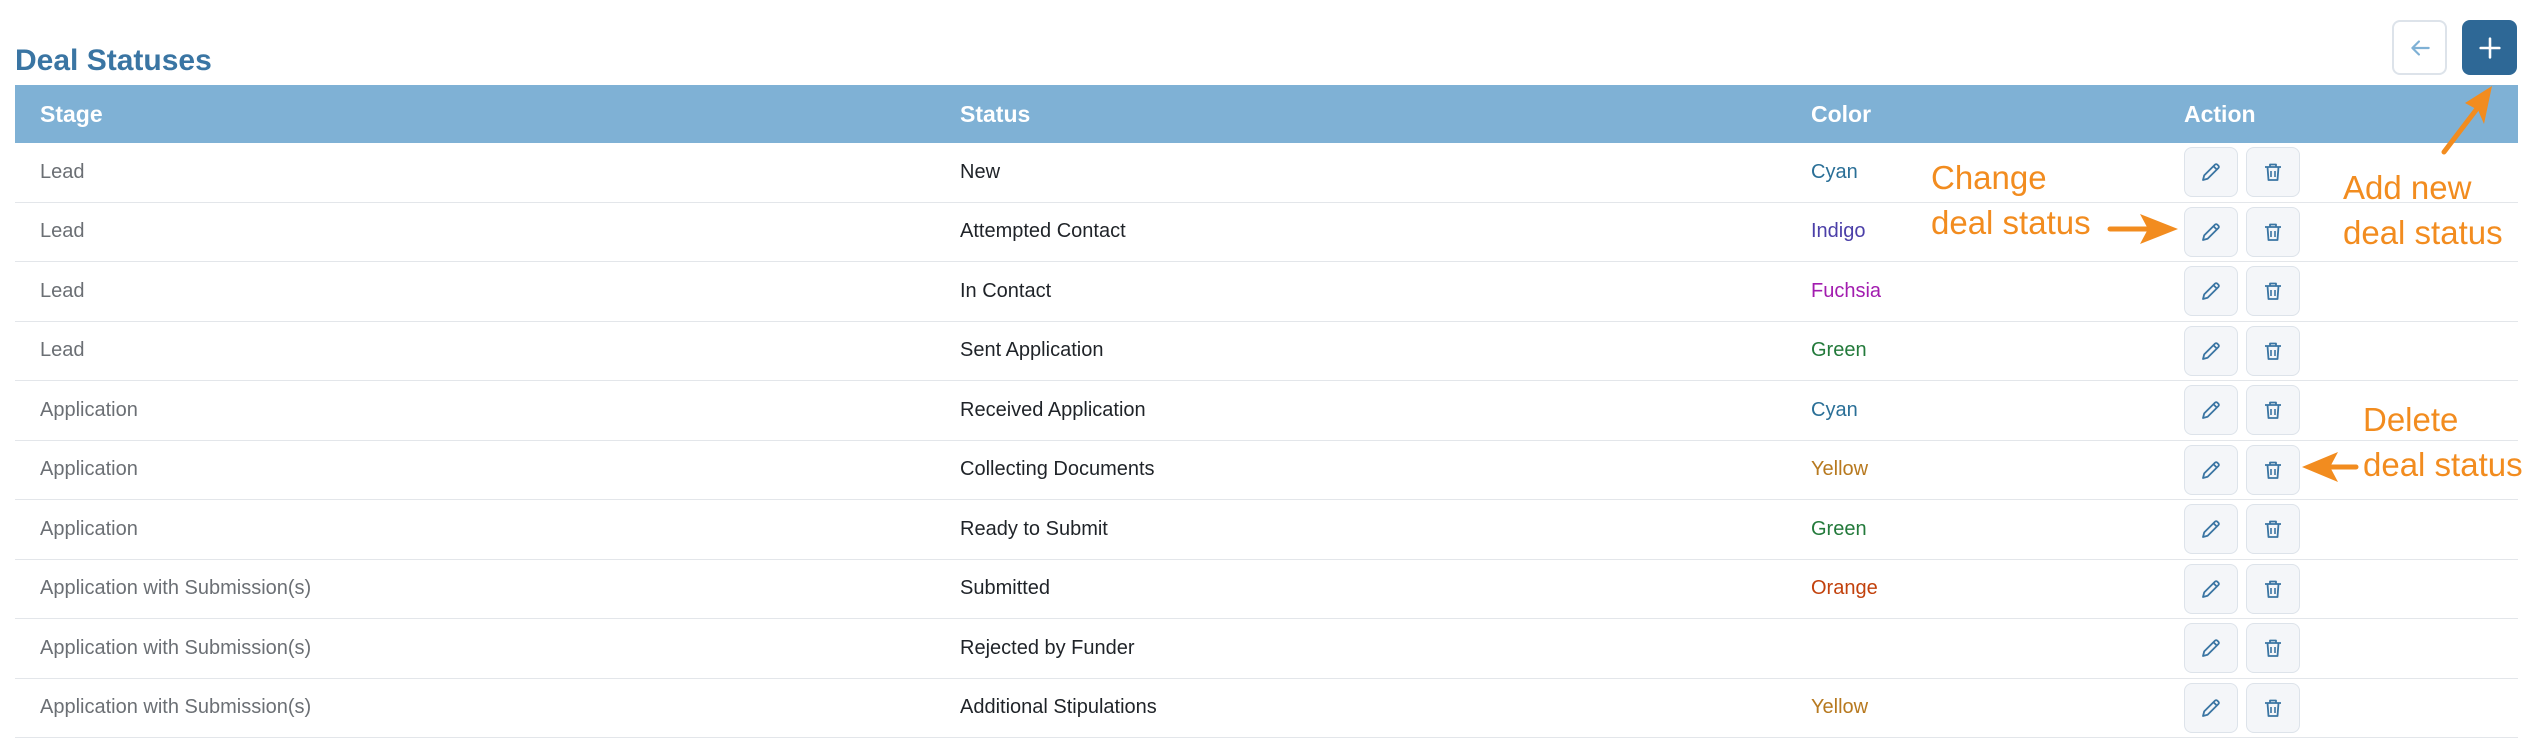  What do you see at coordinates (1032, 350) in the screenshot?
I see `cell-status: Sent Application` at bounding box center [1032, 350].